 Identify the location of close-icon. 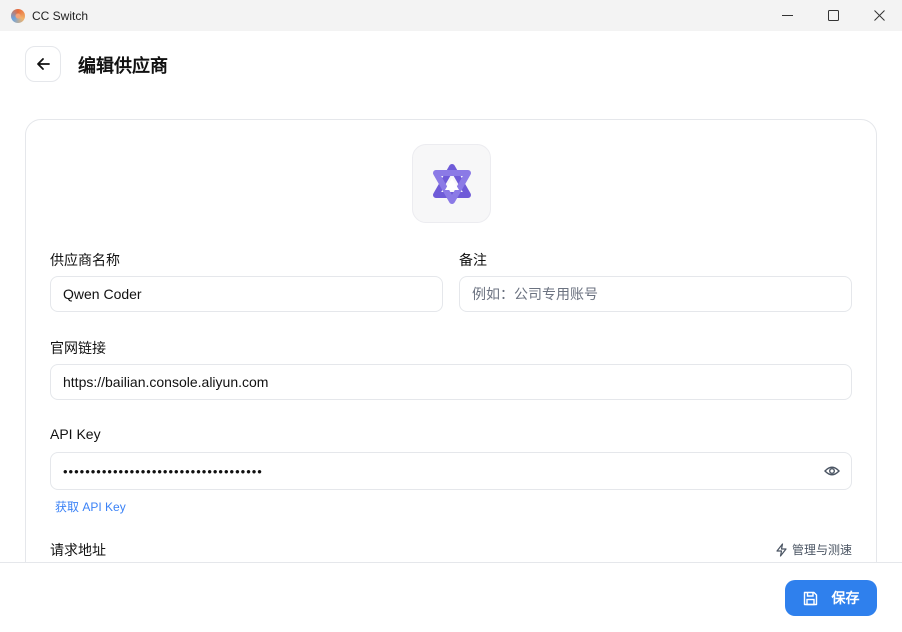
(879, 15).